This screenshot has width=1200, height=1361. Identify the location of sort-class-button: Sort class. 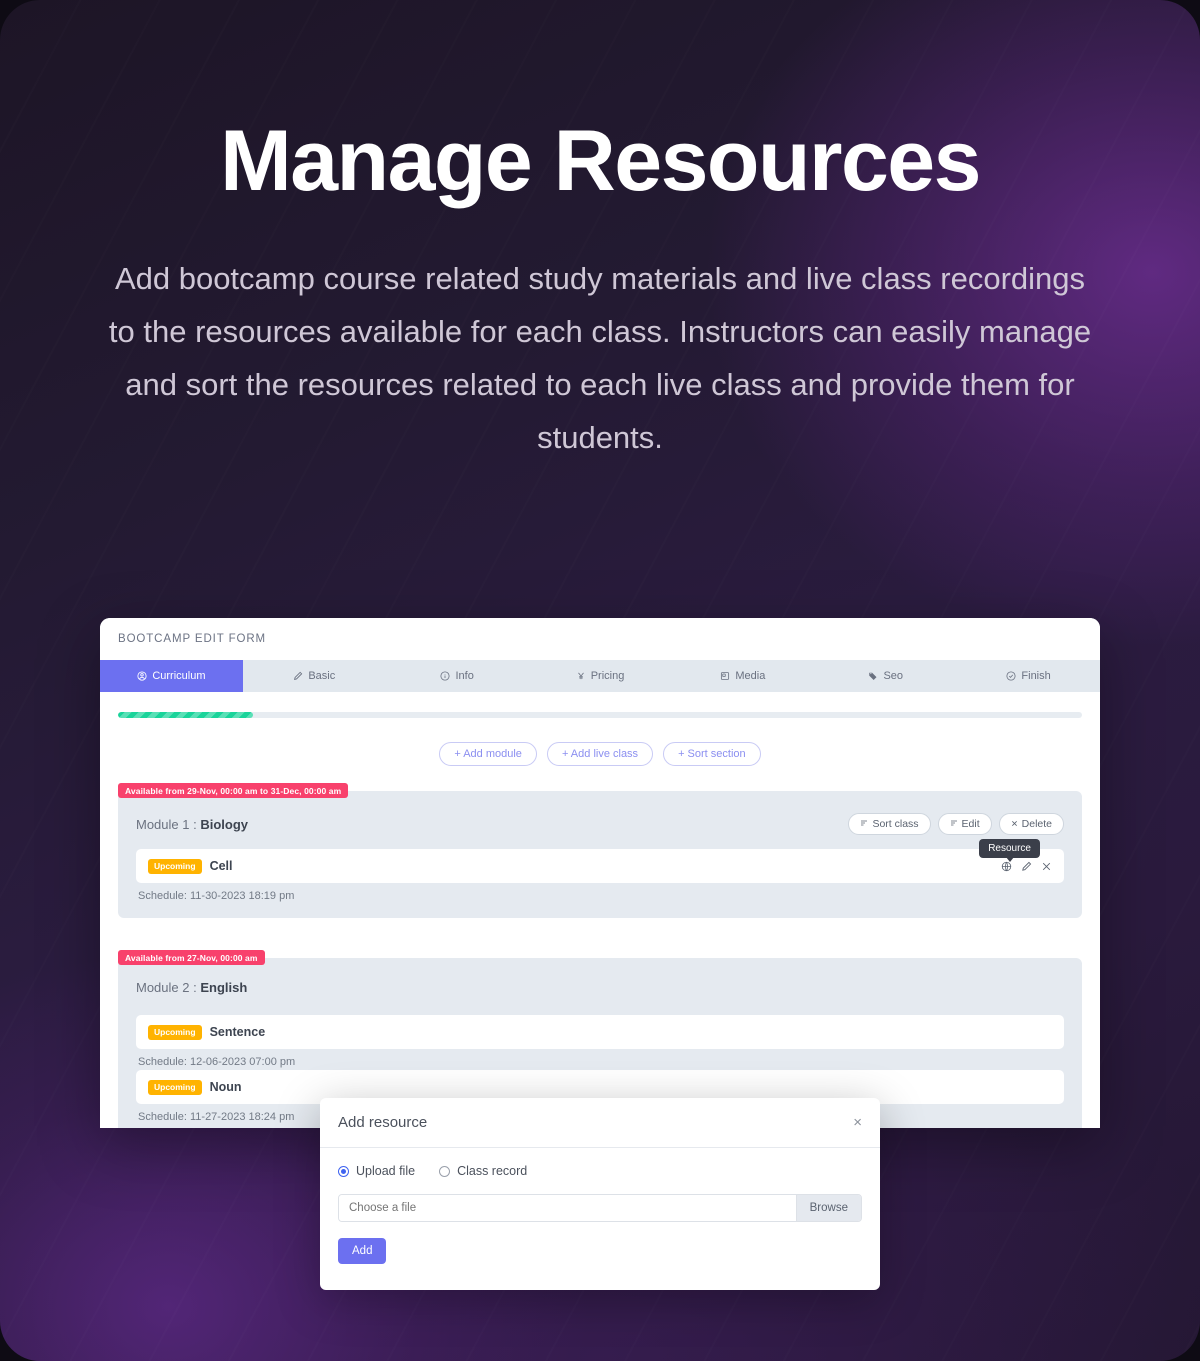
(889, 824).